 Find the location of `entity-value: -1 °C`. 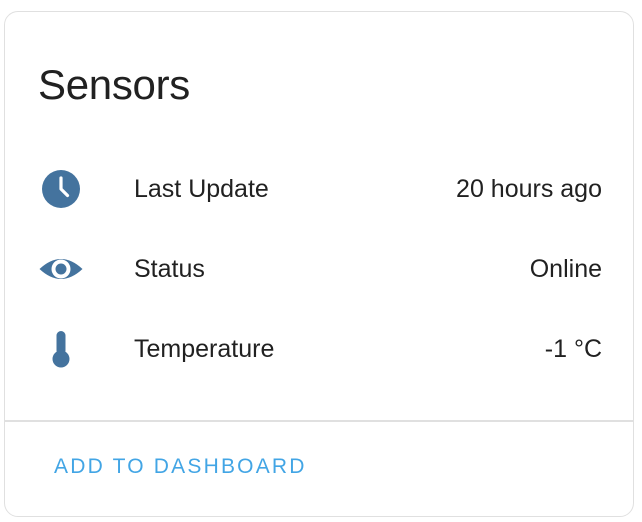

entity-value: -1 °C is located at coordinates (573, 349).